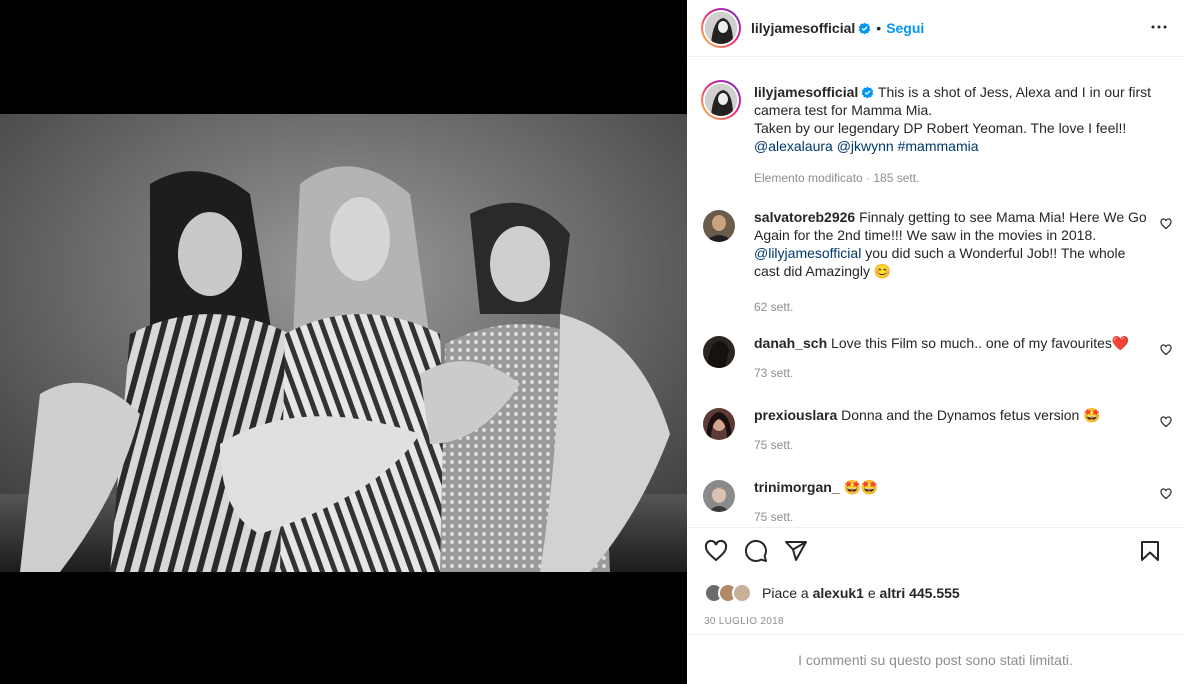  I want to click on comment-mention: @lilyjamesofficial, so click(807, 253).